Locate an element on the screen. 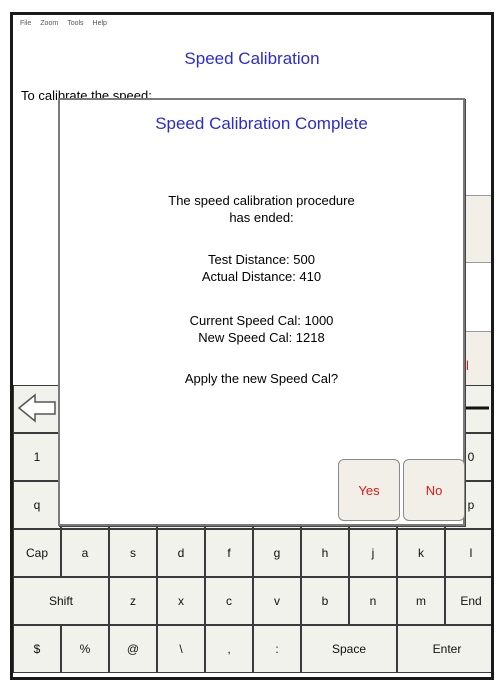 This screenshot has height=687, width=498. key-s: s is located at coordinates (133, 553).